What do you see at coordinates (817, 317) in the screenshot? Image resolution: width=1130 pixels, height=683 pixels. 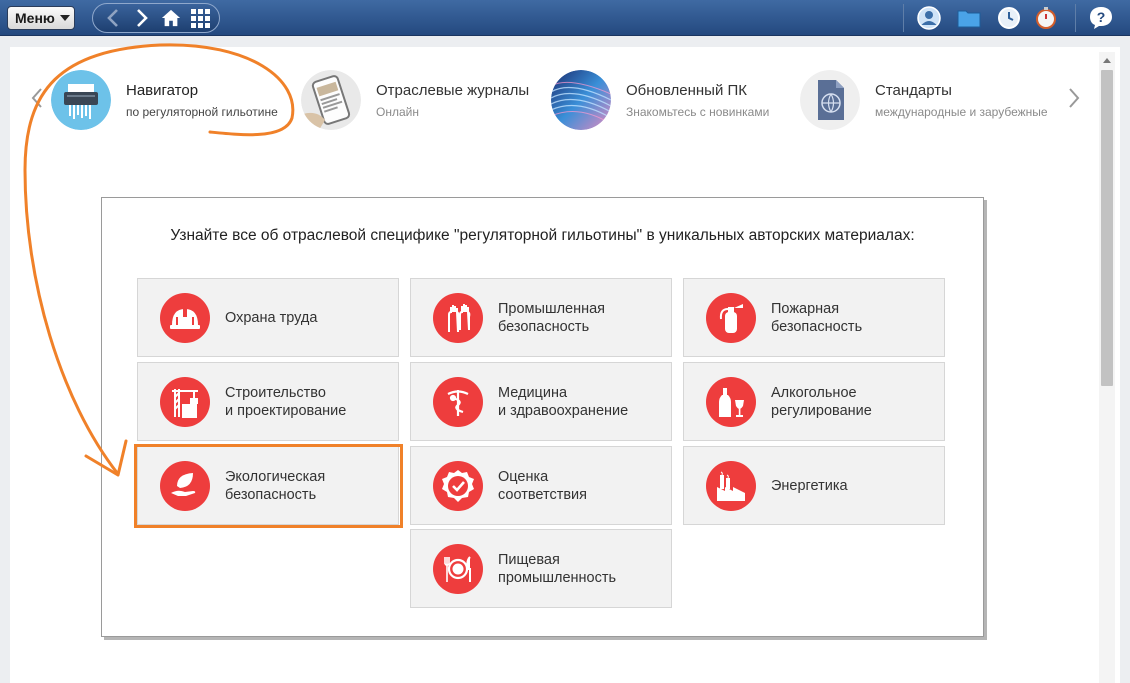 I see `tile-label: Пожарная безопасность` at bounding box center [817, 317].